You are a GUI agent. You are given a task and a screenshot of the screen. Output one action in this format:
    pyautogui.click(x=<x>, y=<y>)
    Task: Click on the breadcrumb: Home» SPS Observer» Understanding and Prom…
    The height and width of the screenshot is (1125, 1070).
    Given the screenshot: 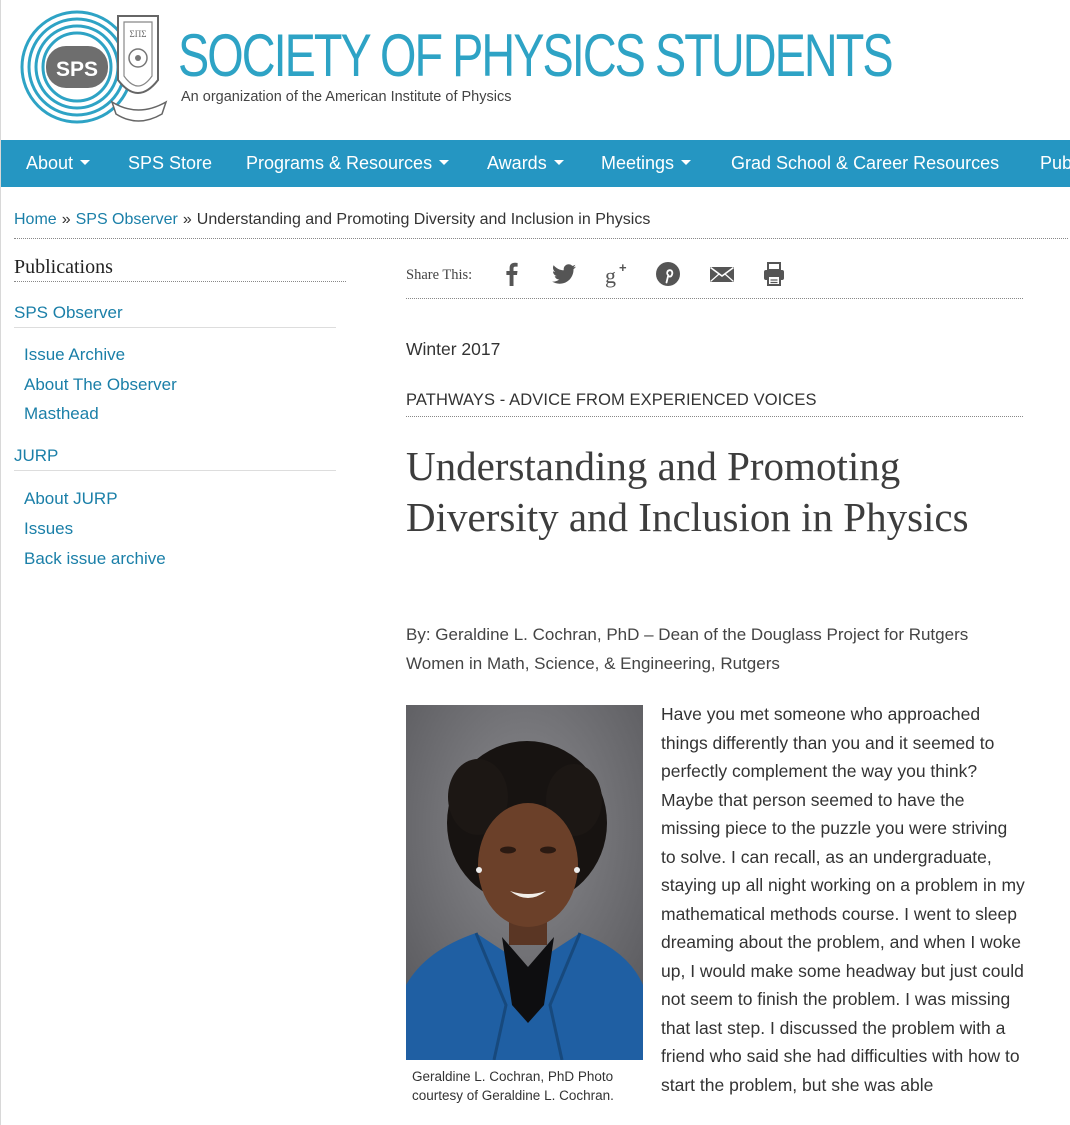 What is the action you would take?
    pyautogui.click(x=332, y=220)
    